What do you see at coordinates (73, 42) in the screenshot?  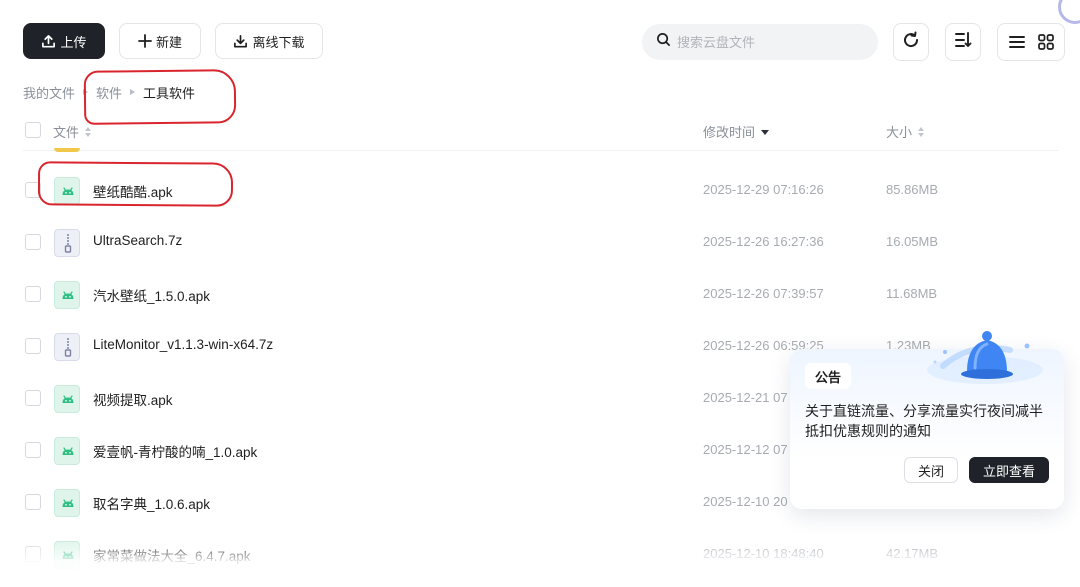 I see `upload-label: 上传` at bounding box center [73, 42].